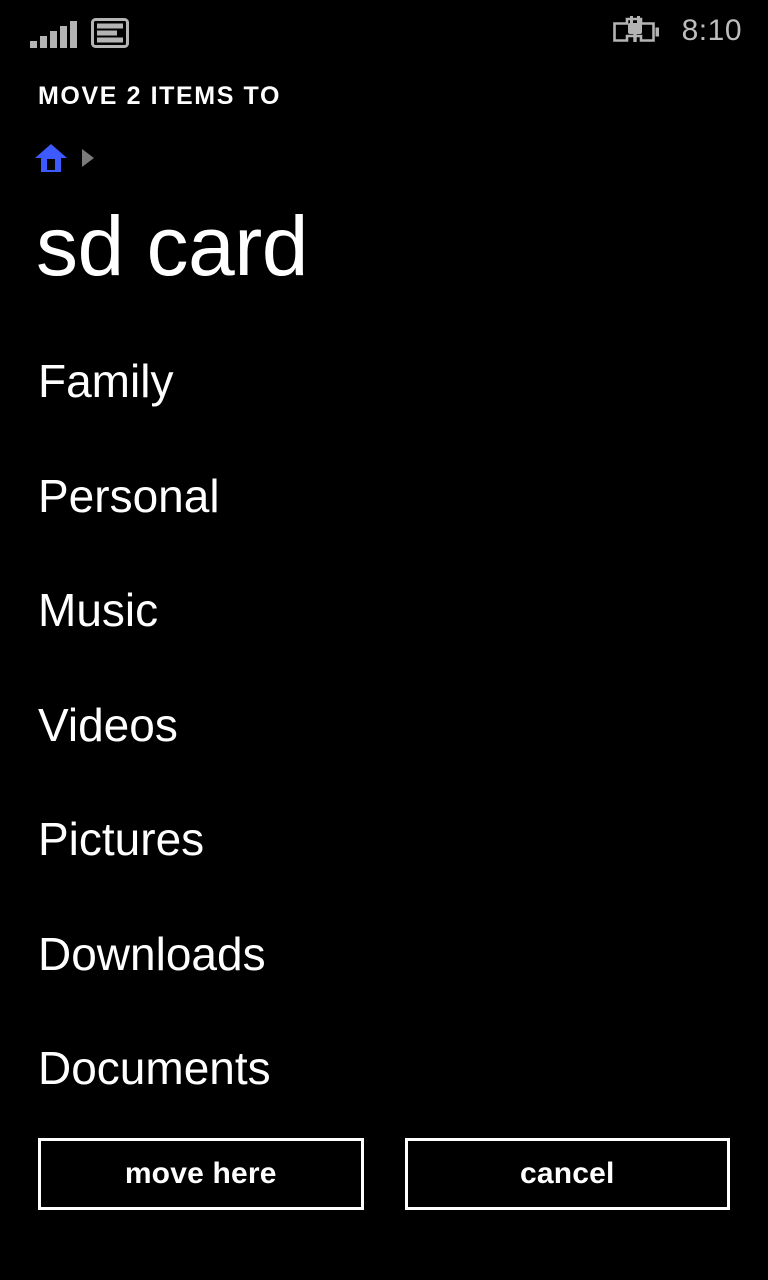 This screenshot has width=768, height=1280. Describe the element at coordinates (53, 34) in the screenshot. I see `signal-bars-icon` at that location.